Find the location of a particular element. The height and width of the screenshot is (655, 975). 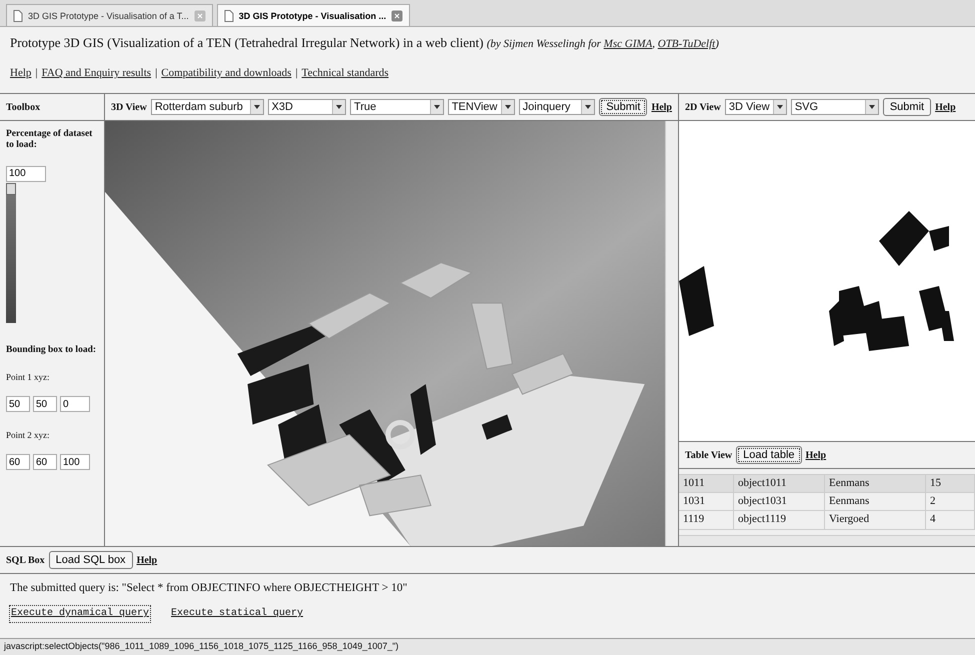

dropdown: X3D is located at coordinates (307, 107).